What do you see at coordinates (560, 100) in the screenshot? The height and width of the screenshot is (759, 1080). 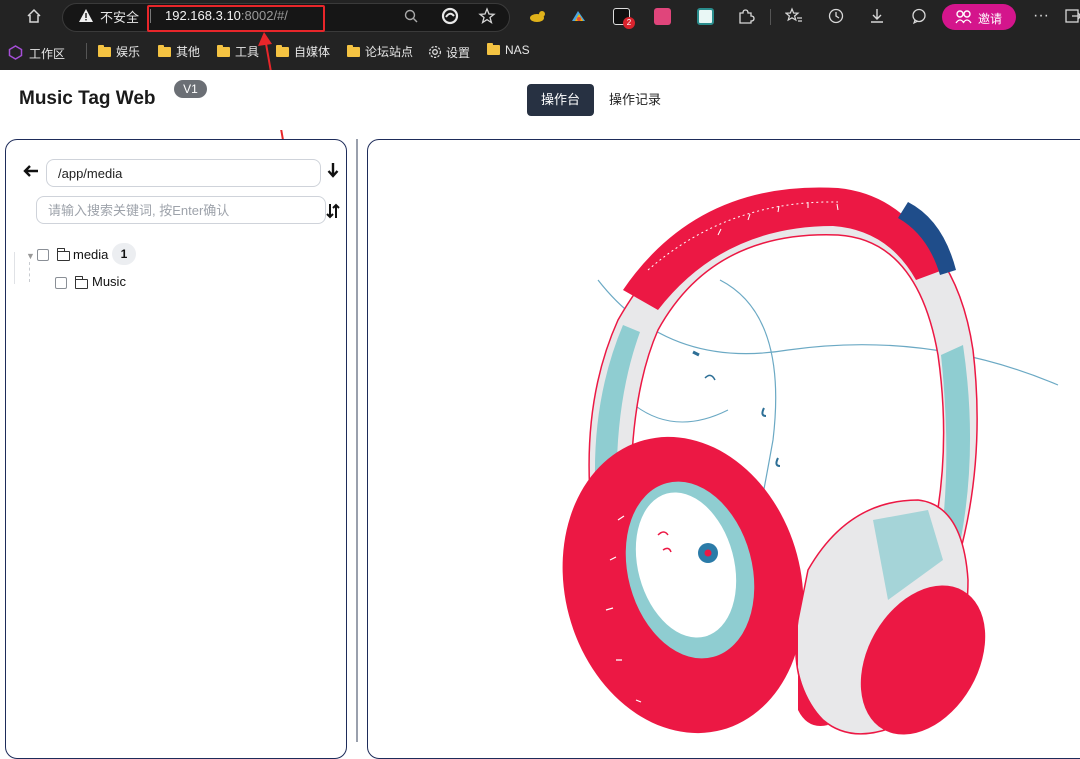 I see `tab-console: 操作台` at bounding box center [560, 100].